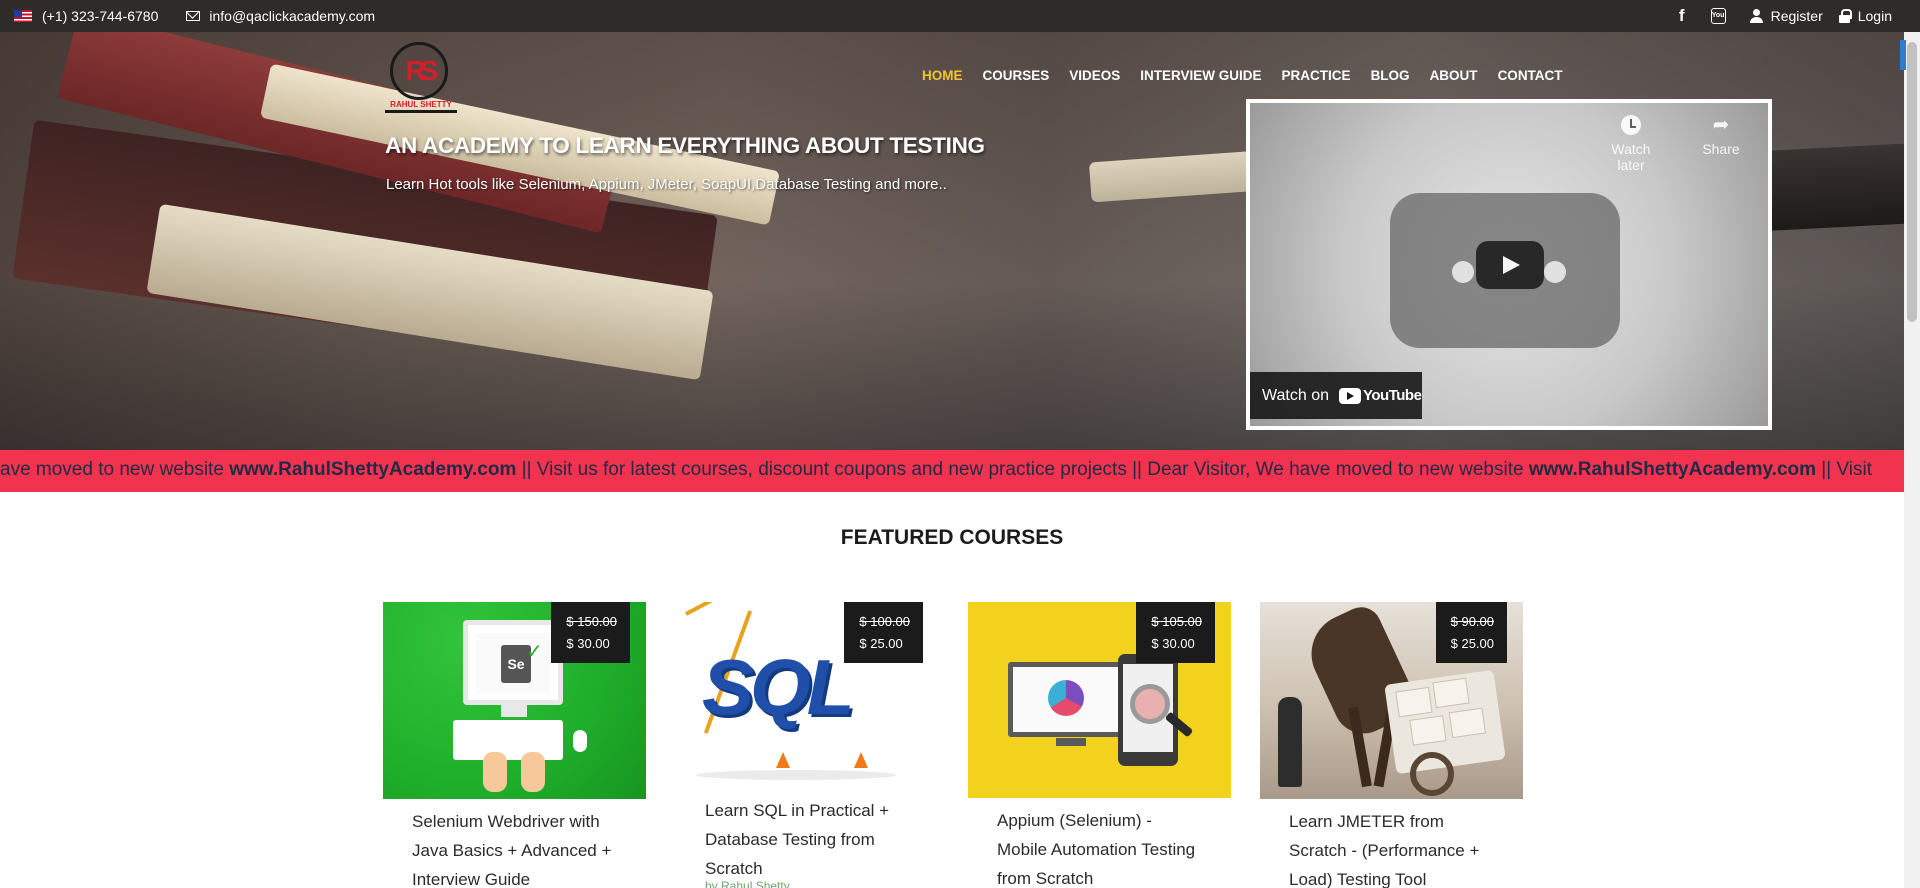  I want to click on old-price: $ 100.00, so click(884, 621).